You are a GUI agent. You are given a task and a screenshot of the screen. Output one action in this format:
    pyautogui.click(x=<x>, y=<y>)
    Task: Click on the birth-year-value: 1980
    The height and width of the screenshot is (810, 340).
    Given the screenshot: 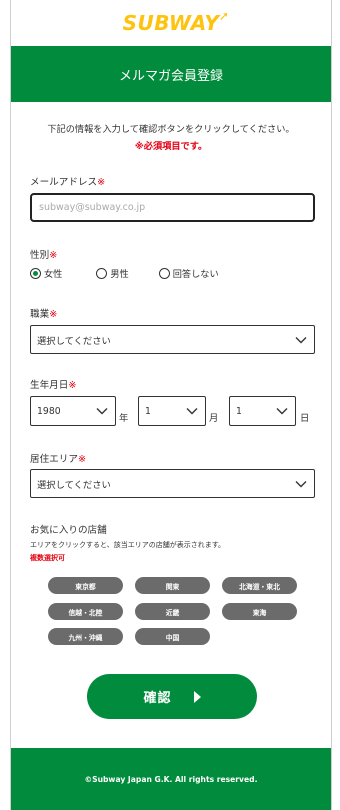 What is the action you would take?
    pyautogui.click(x=49, y=411)
    